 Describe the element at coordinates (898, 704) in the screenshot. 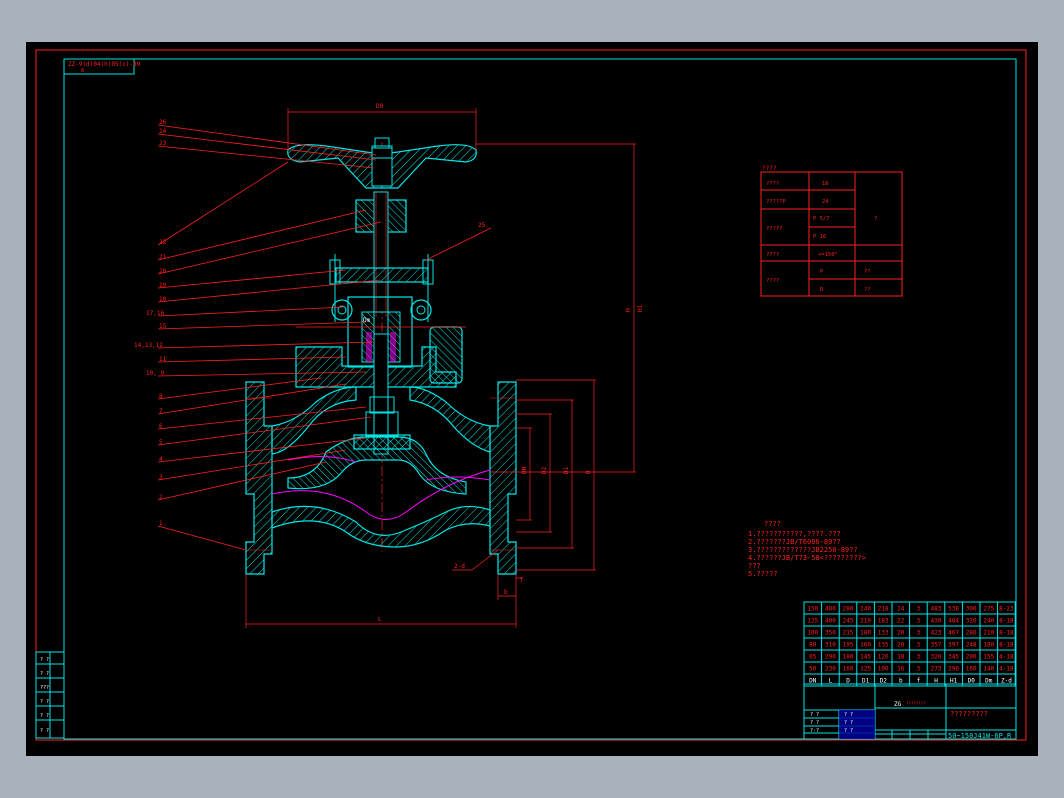

I see `company-logo: ZG` at that location.